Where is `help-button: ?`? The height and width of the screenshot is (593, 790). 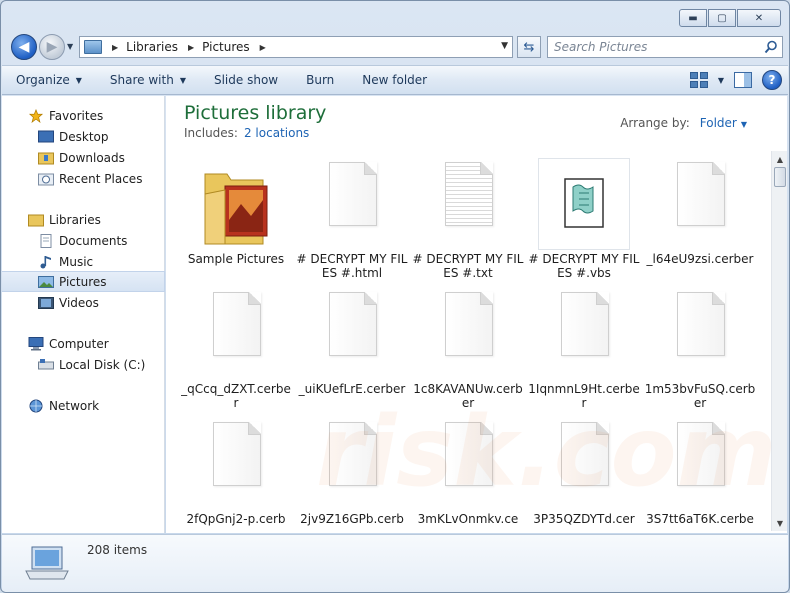 help-button: ? is located at coordinates (772, 80).